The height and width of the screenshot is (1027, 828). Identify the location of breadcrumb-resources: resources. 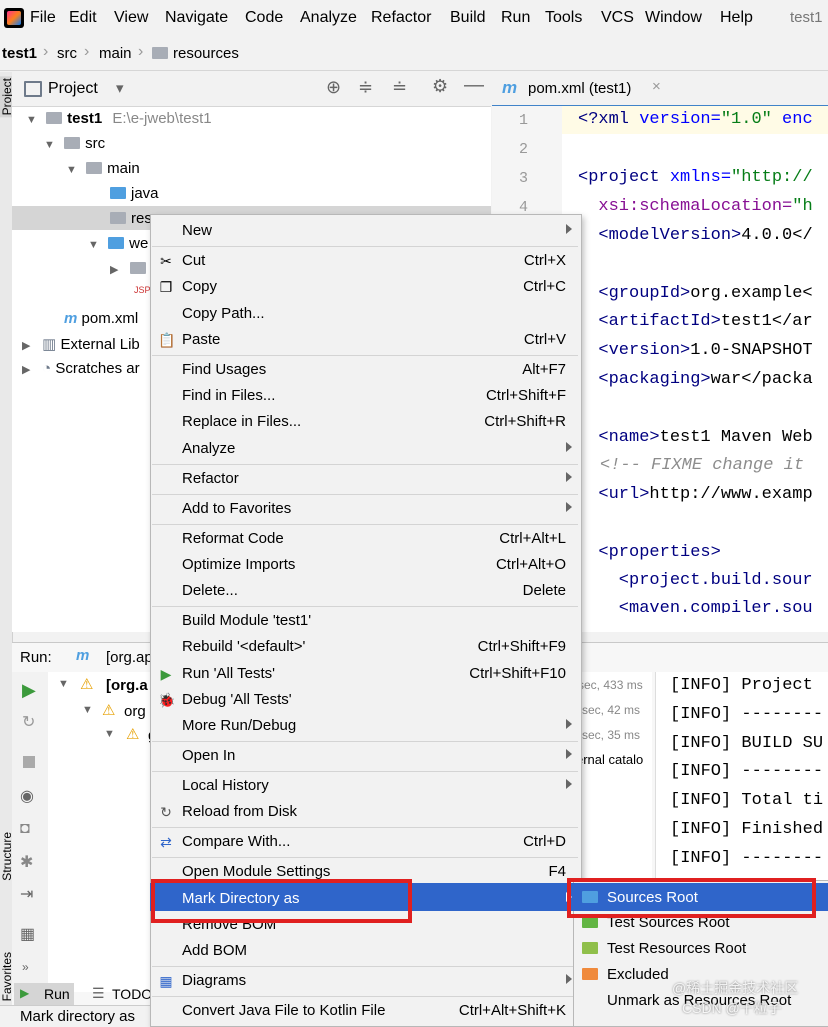
(195, 53).